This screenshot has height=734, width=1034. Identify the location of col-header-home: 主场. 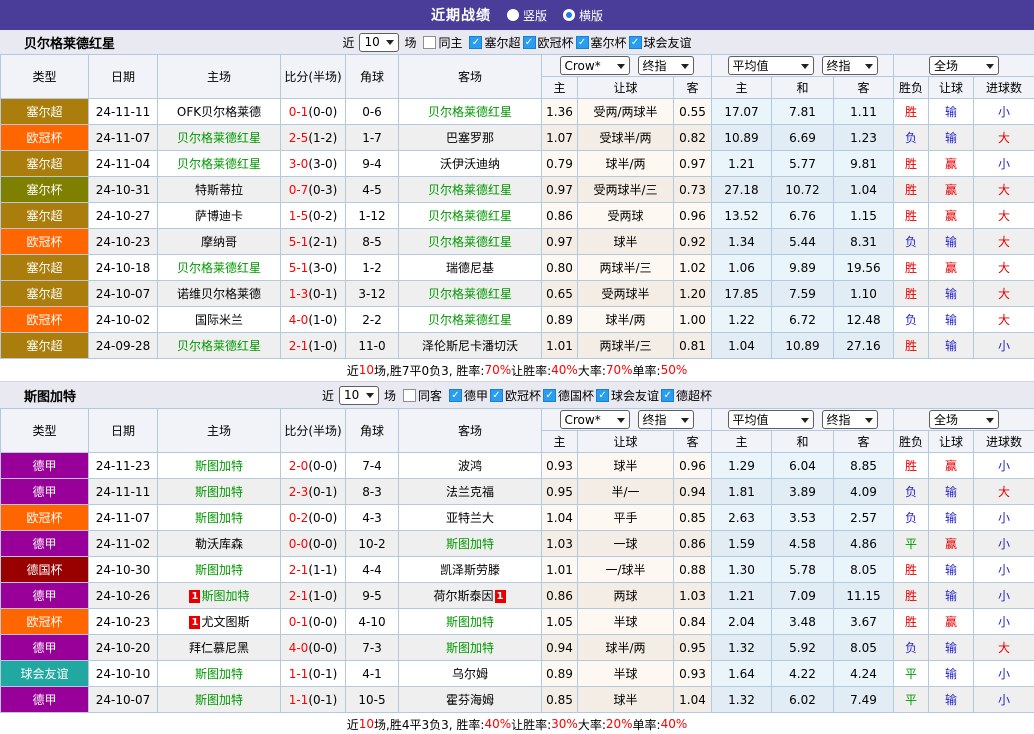
(219, 76).